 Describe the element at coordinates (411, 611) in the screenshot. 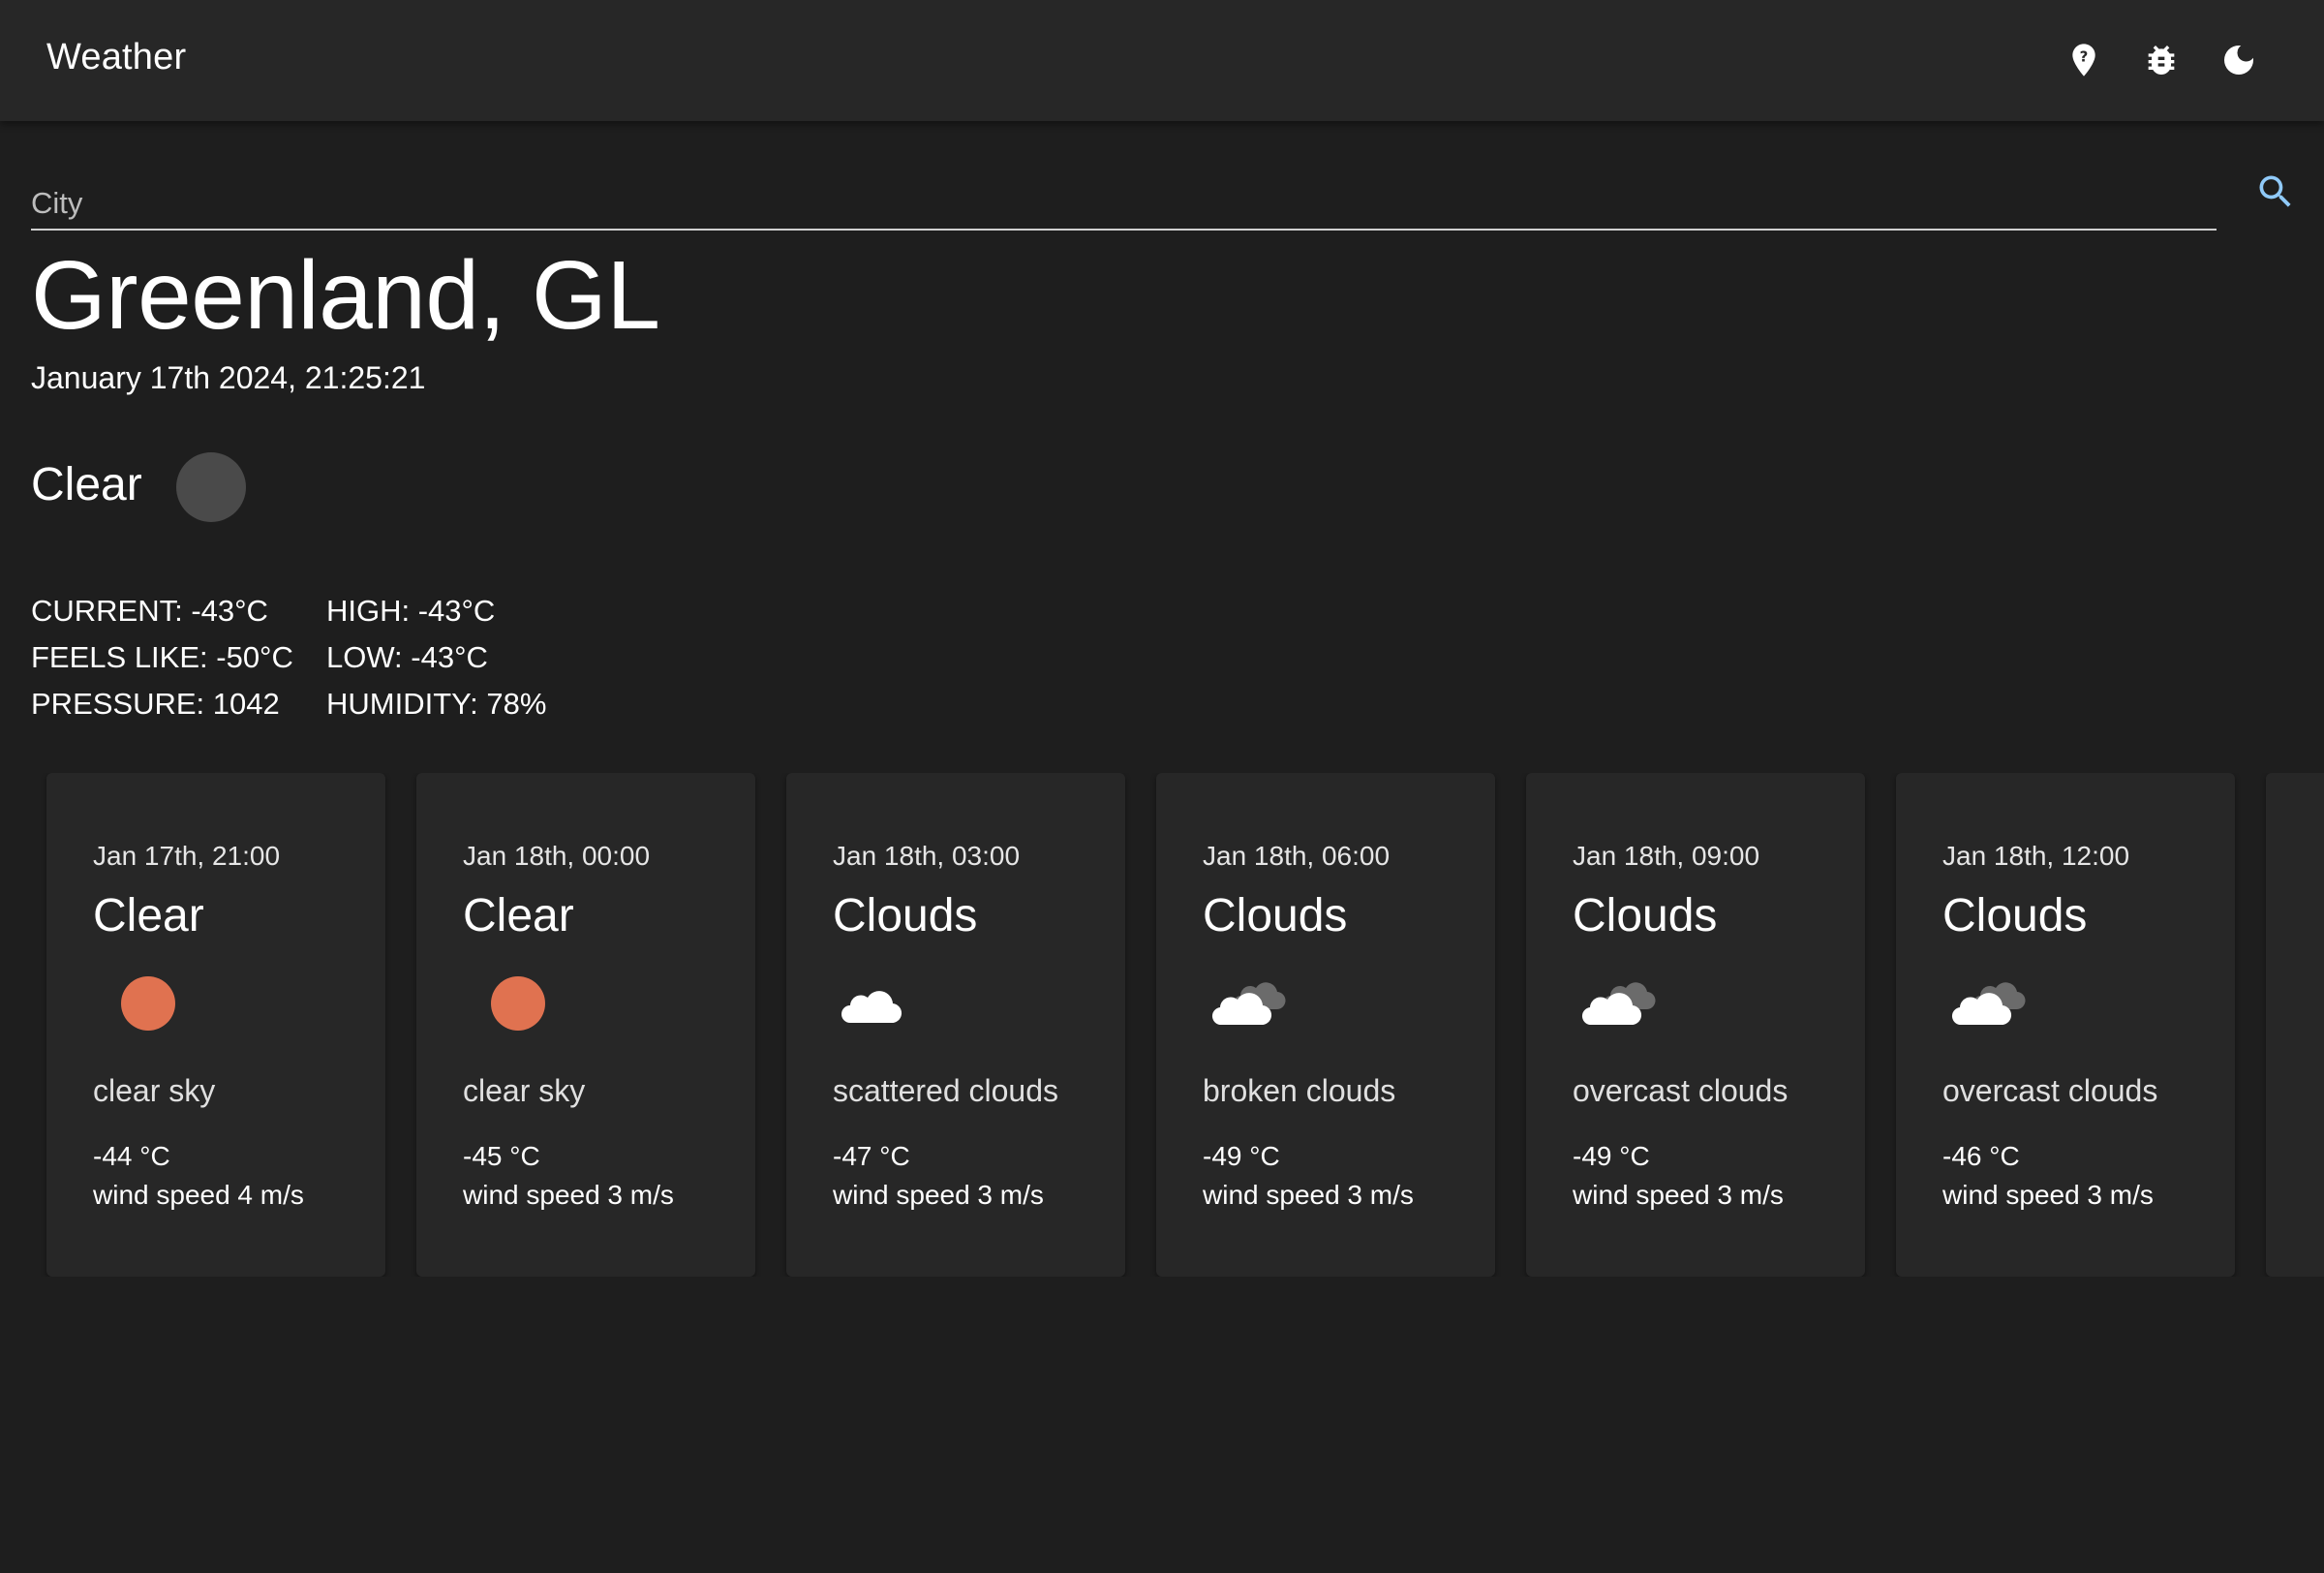

I see `stat-high: HIGH: -43°C` at that location.